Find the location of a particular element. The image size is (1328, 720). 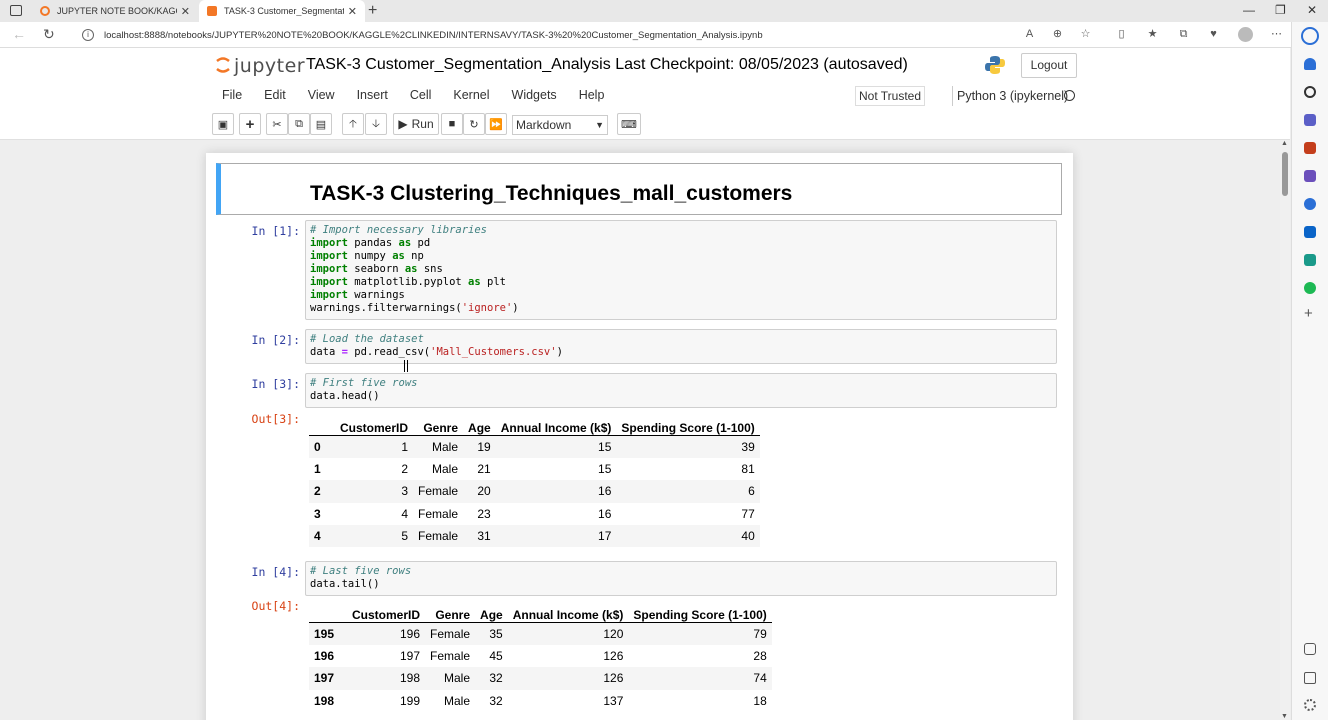

add-sidebar-app-icon: + is located at coordinates (1310, 313).